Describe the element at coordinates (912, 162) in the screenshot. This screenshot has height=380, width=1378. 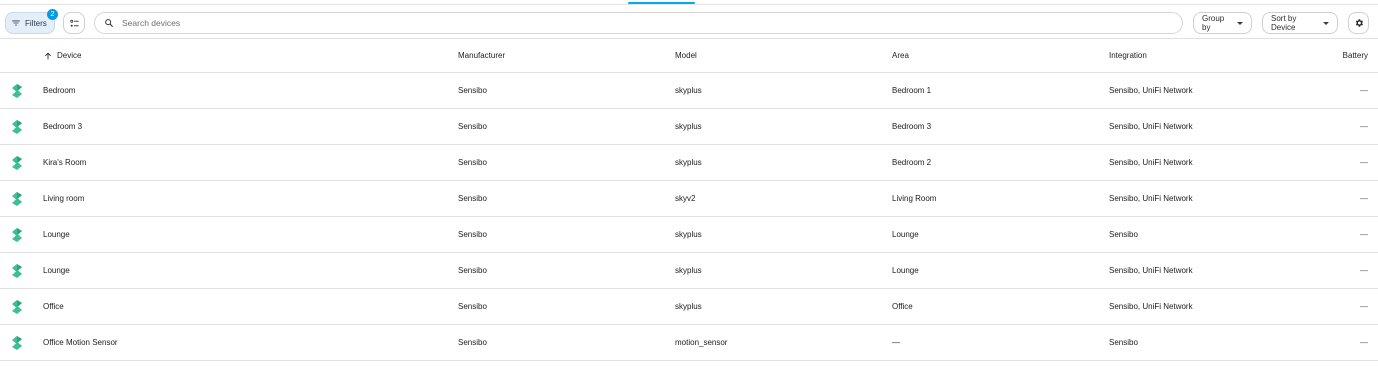
I see `device-area: Bedroom 2` at that location.